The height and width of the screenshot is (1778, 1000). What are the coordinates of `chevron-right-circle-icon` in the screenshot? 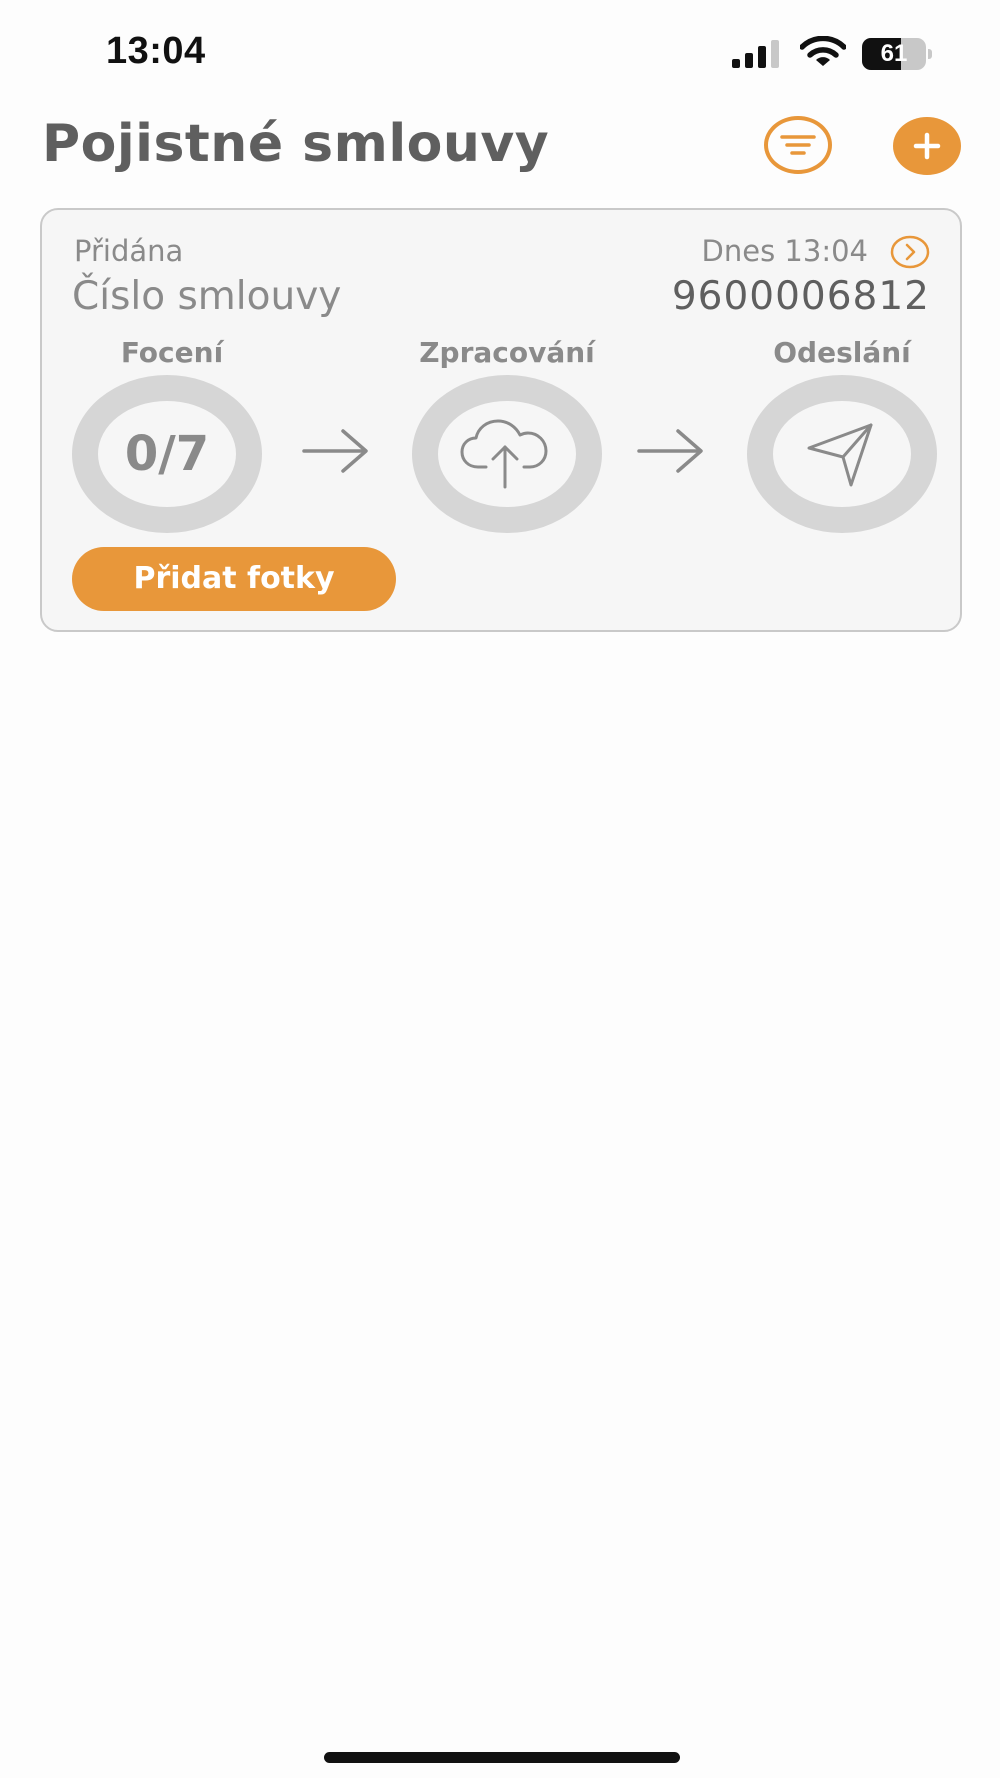 It's located at (910, 252).